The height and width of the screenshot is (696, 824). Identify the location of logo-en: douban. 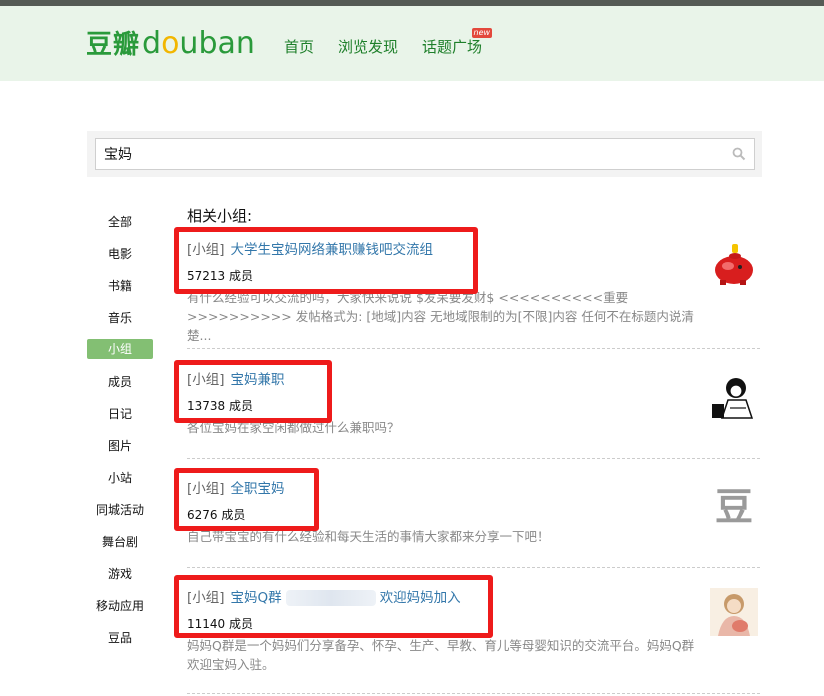
(198, 43).